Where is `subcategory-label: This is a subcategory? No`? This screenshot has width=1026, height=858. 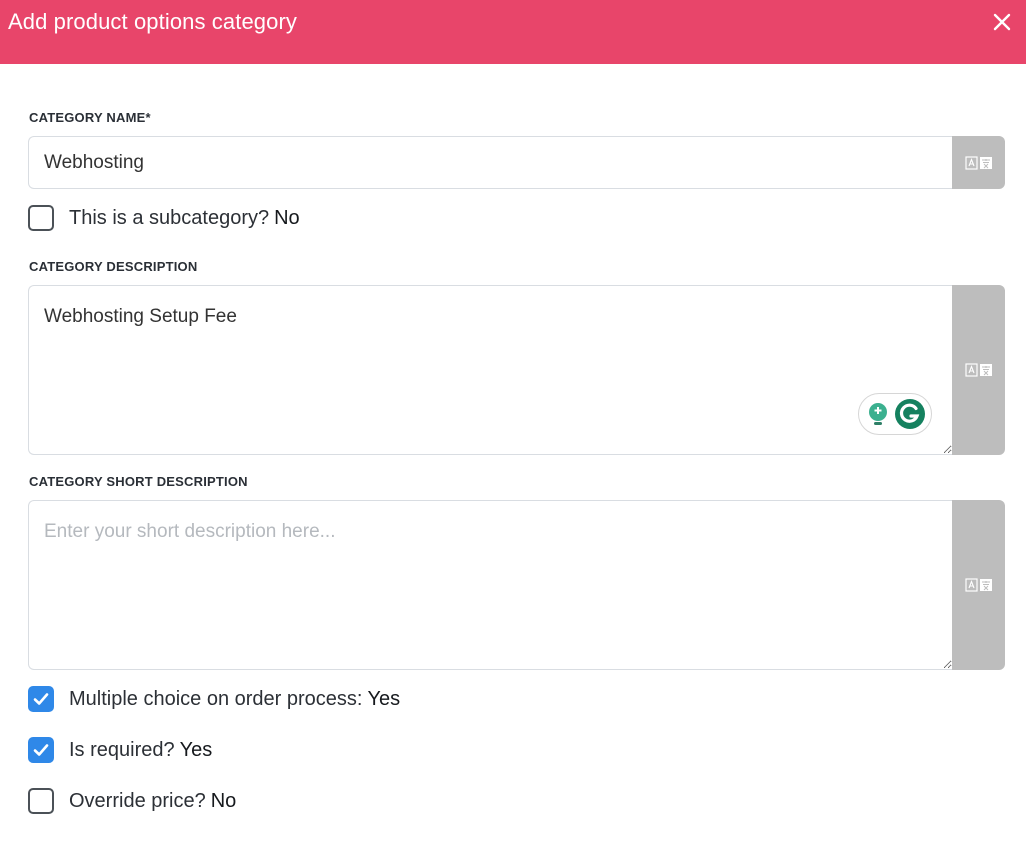 subcategory-label: This is a subcategory? No is located at coordinates (184, 218).